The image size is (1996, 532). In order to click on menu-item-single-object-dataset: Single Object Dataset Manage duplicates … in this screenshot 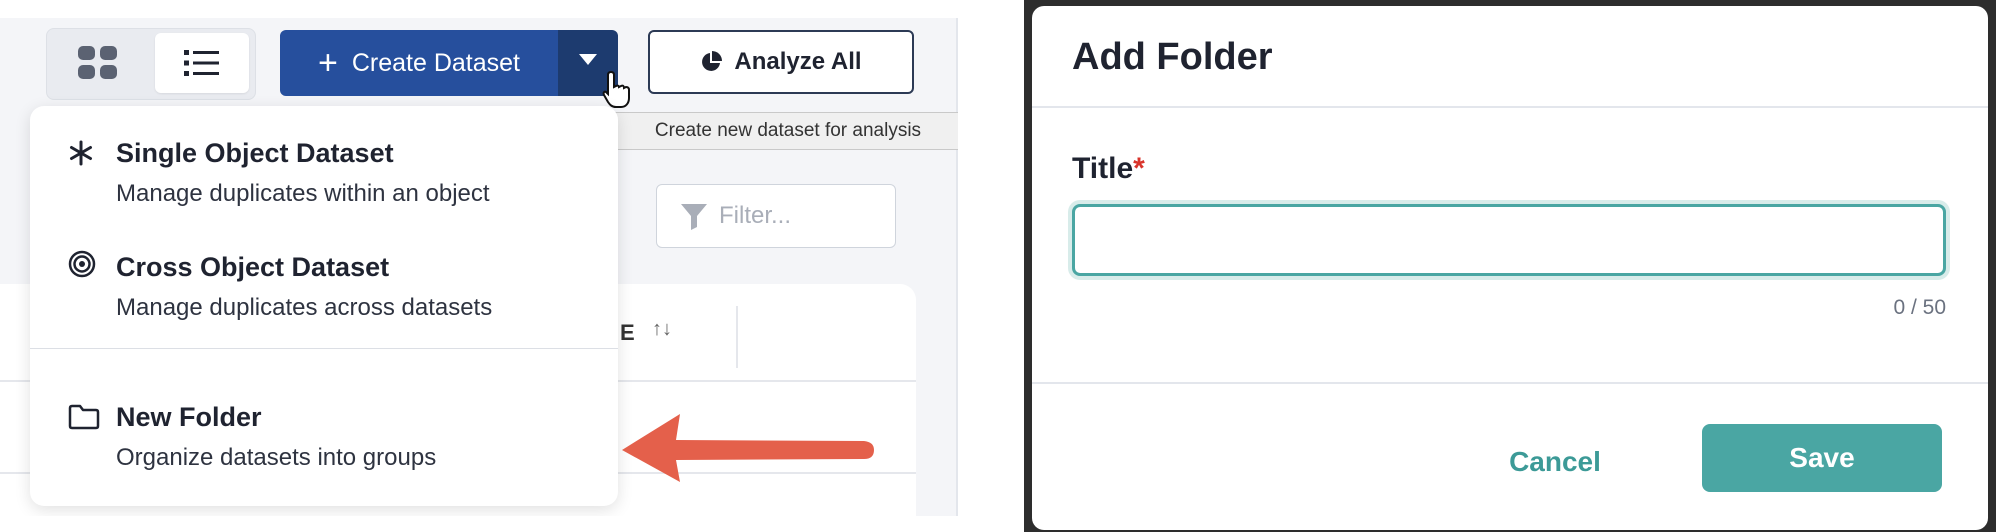, I will do `click(324, 161)`.